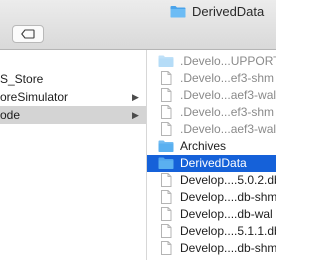 This screenshot has width=320, height=260. I want to click on left-column-item-label: oreSimulator, so click(34, 97).